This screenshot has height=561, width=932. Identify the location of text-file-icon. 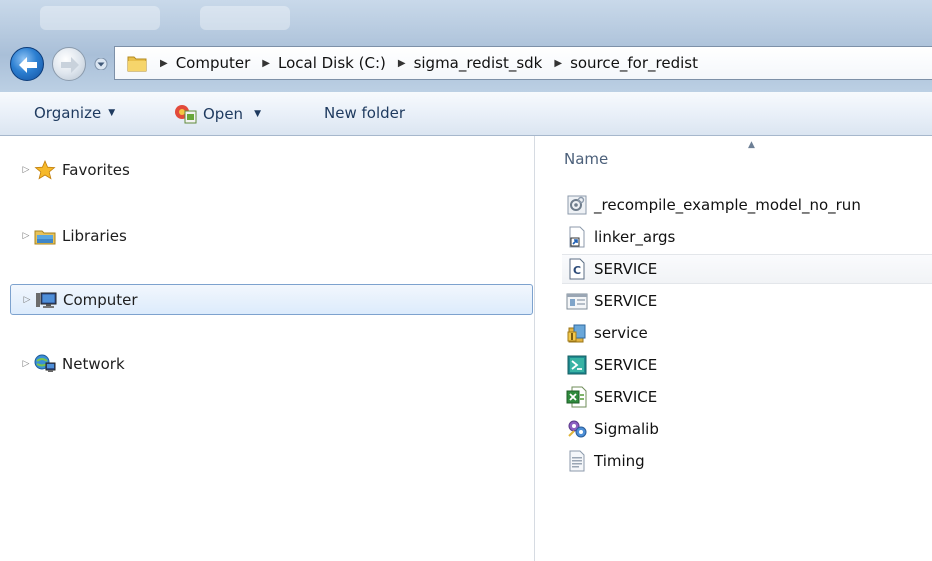
(577, 461).